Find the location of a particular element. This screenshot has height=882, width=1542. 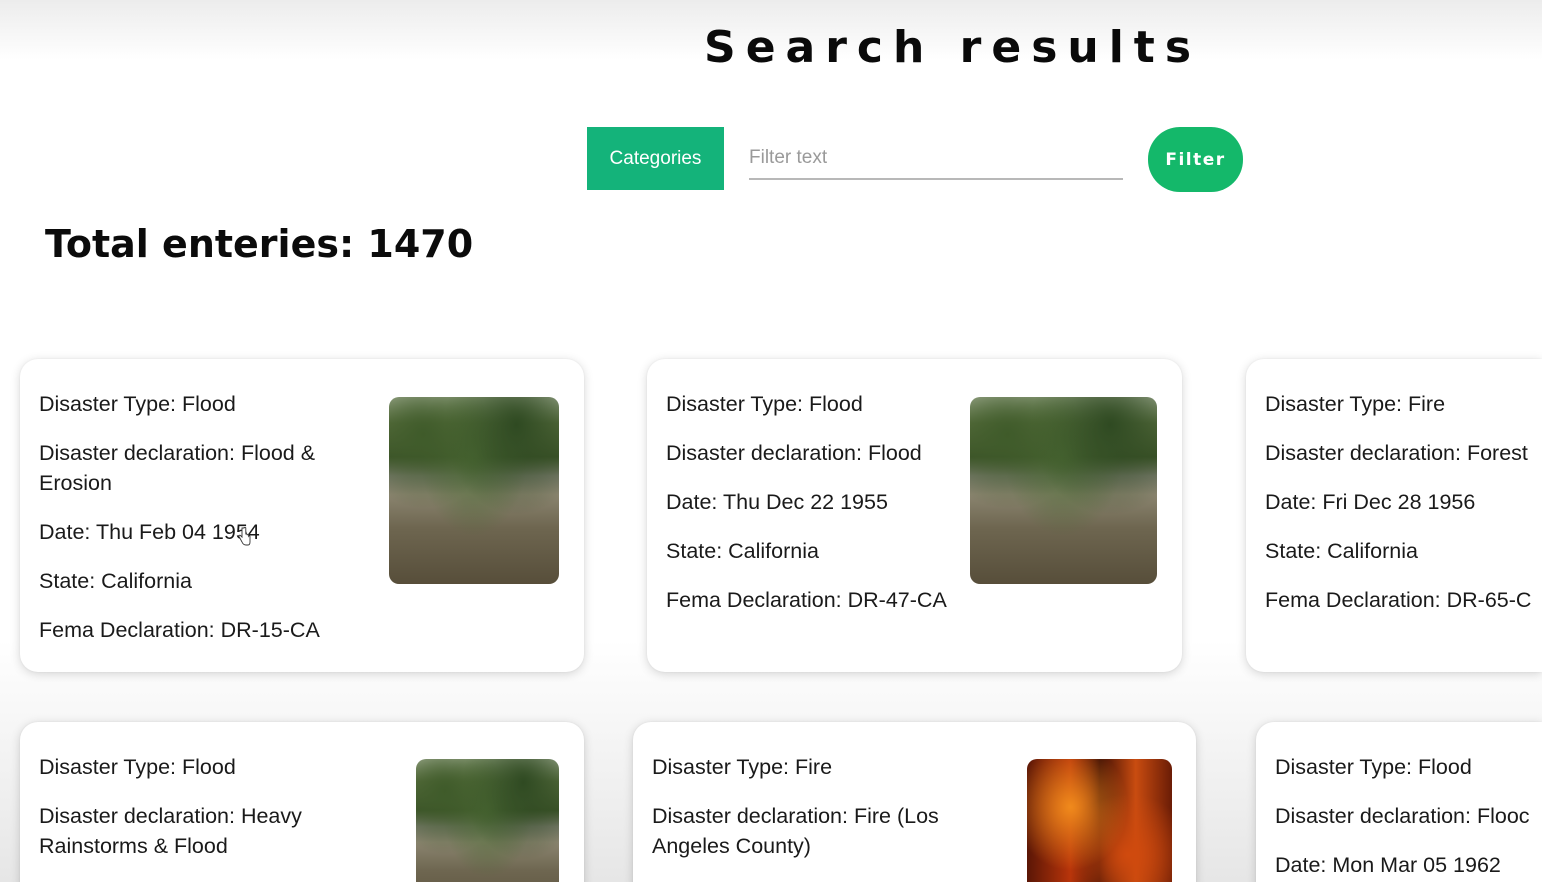

disaster-date: Date: Thu Dec 22 1955 is located at coordinates (777, 502).